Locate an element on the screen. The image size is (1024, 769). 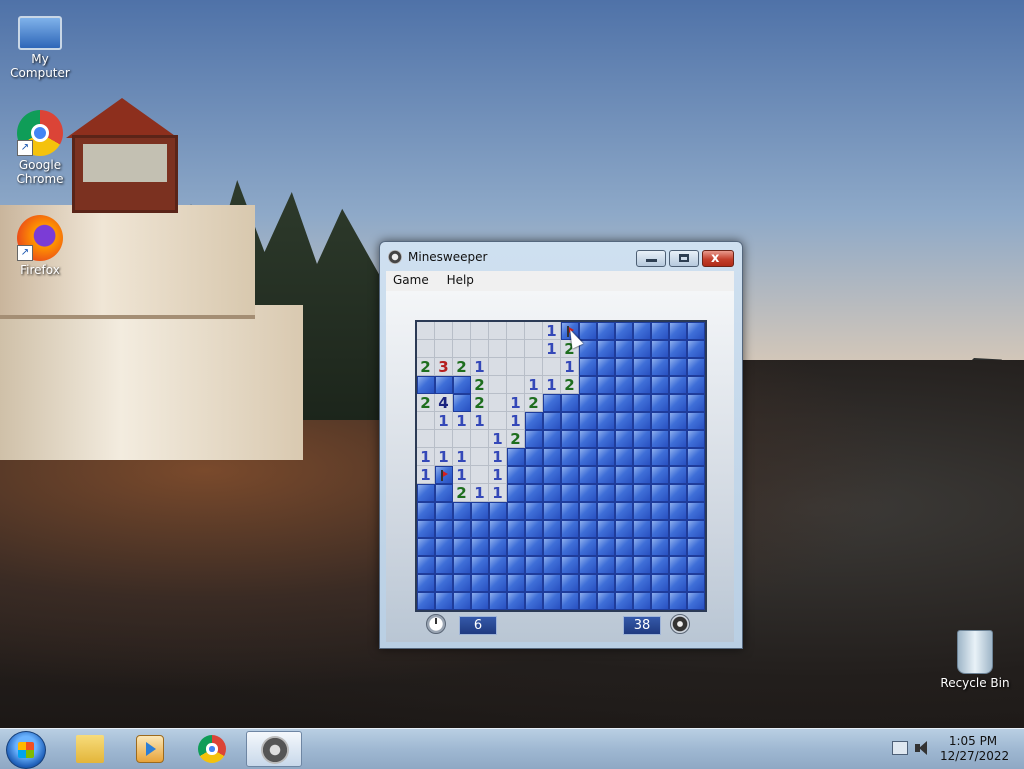
start-button is located at coordinates (26, 750).